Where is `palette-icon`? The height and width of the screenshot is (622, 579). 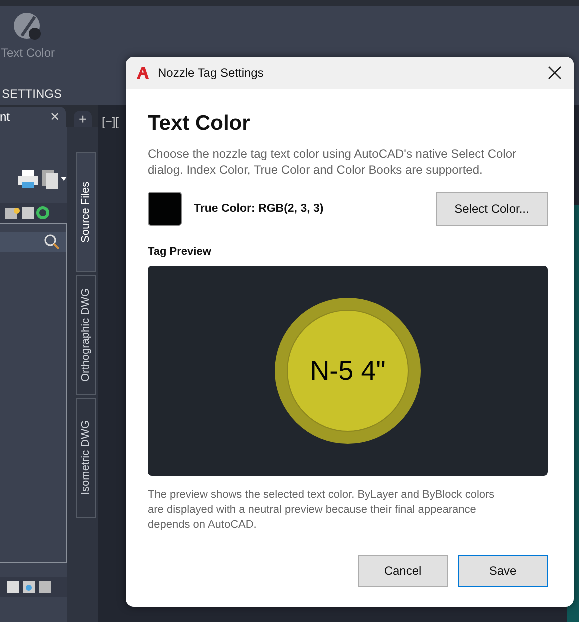 palette-icon is located at coordinates (28, 27).